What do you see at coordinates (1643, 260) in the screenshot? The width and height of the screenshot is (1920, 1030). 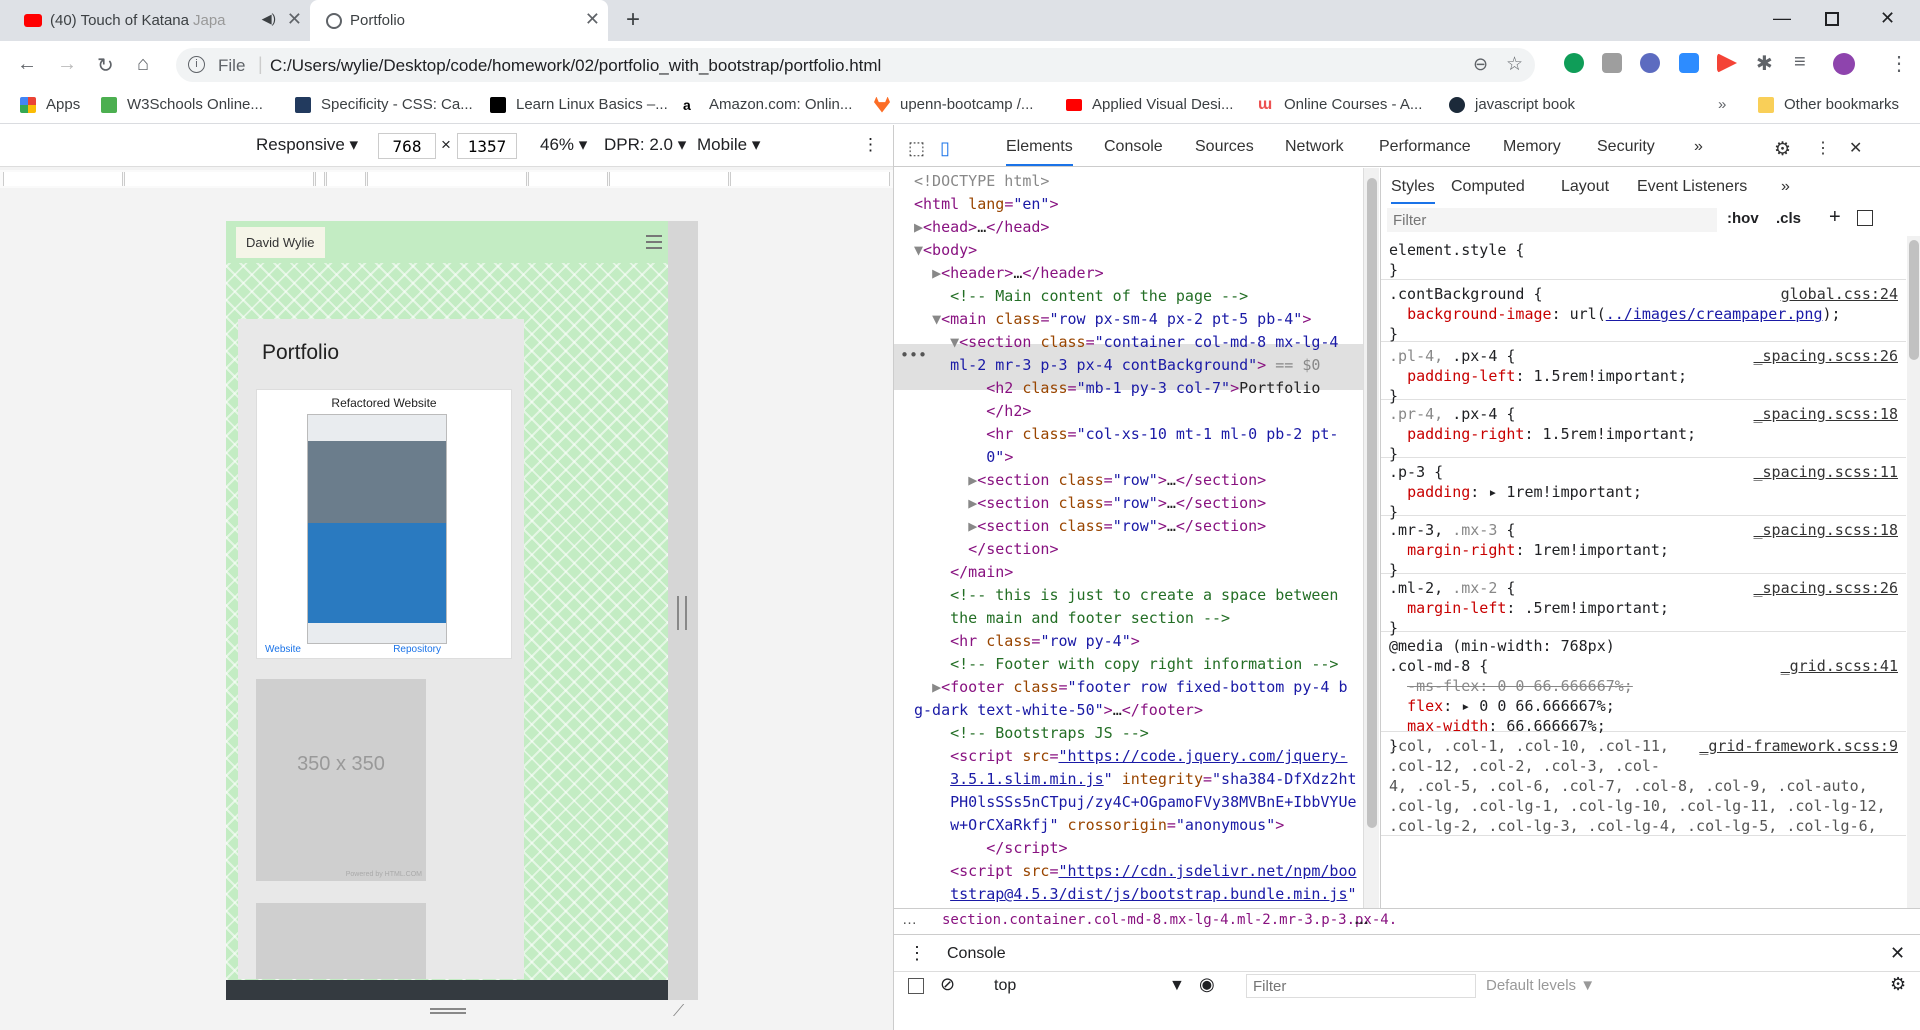 I see `rule-element-style: element.style {}` at bounding box center [1643, 260].